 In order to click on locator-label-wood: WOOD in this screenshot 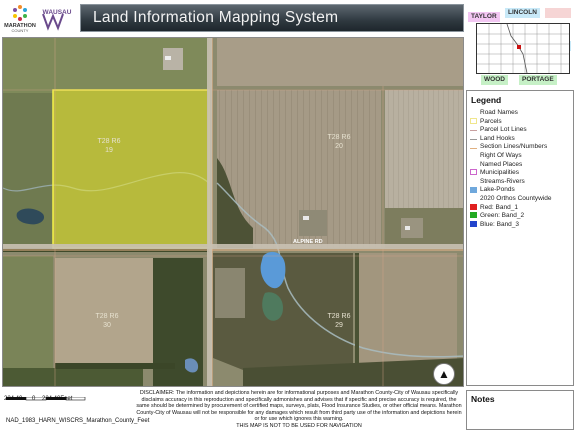, I will do `click(494, 80)`.